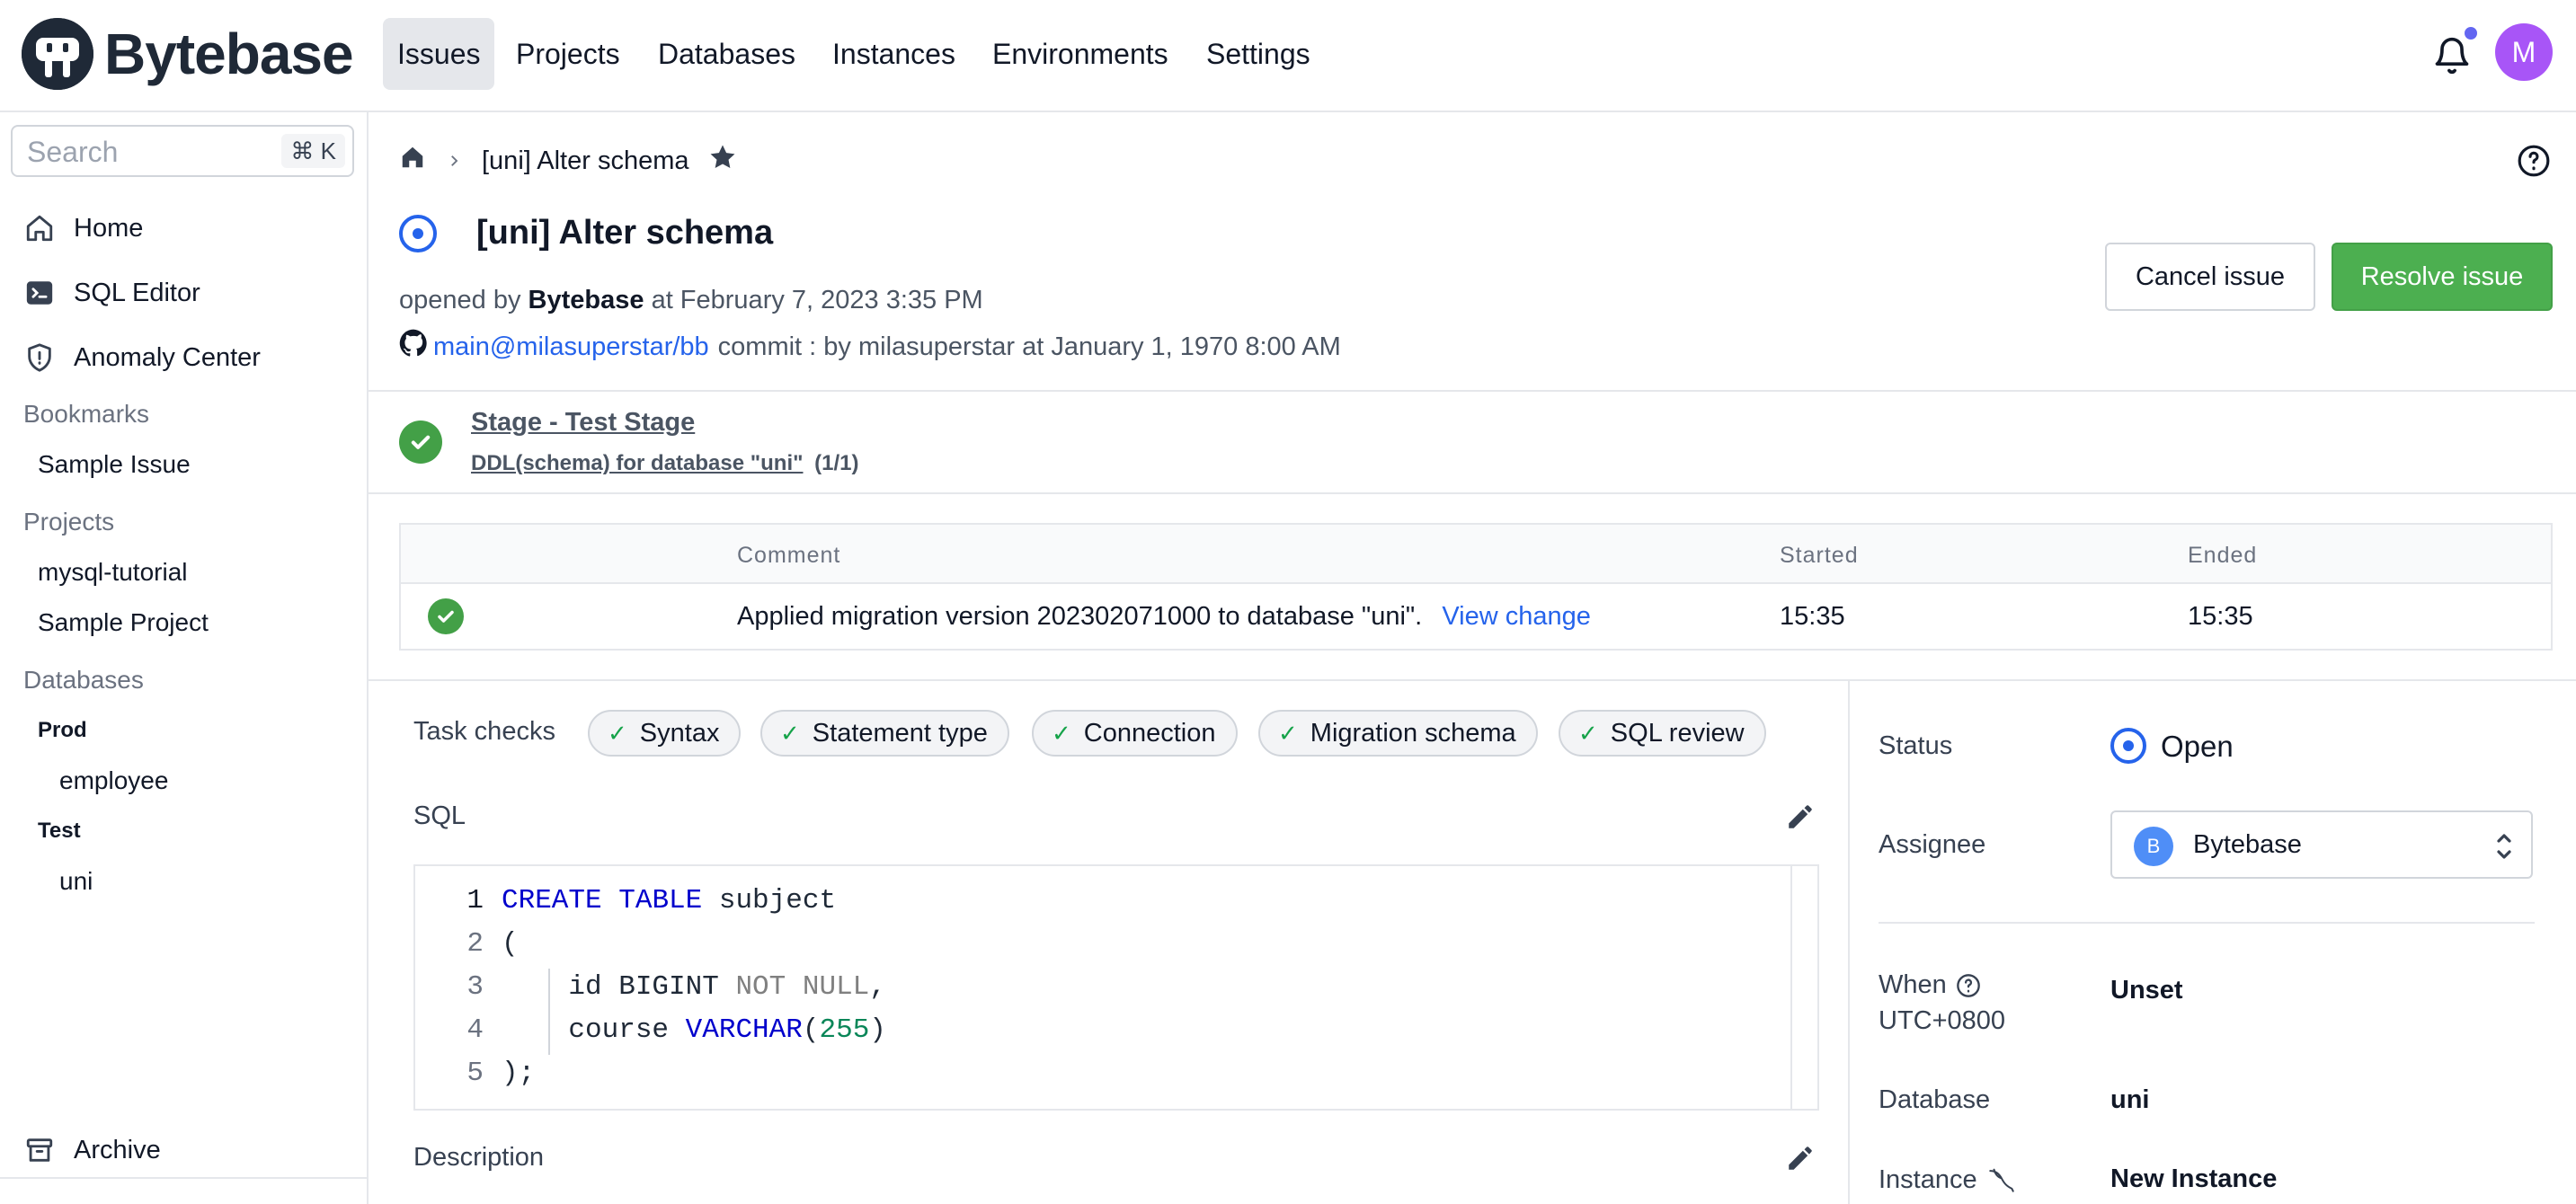 Image resolution: width=2576 pixels, height=1204 pixels. I want to click on stage-title: Stage - Test Stage, so click(583, 423).